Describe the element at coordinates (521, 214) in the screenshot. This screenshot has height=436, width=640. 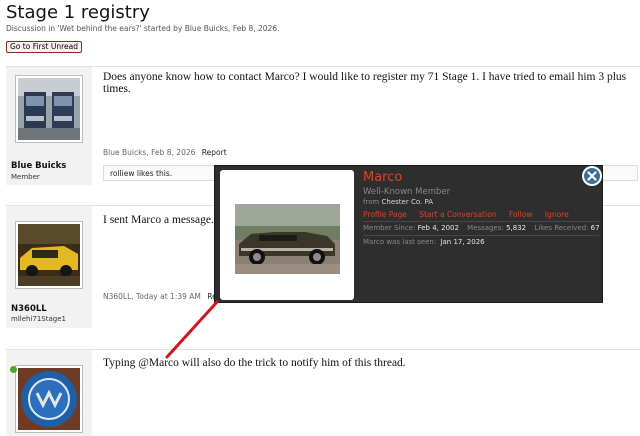
I see `follow-link: Follow` at that location.